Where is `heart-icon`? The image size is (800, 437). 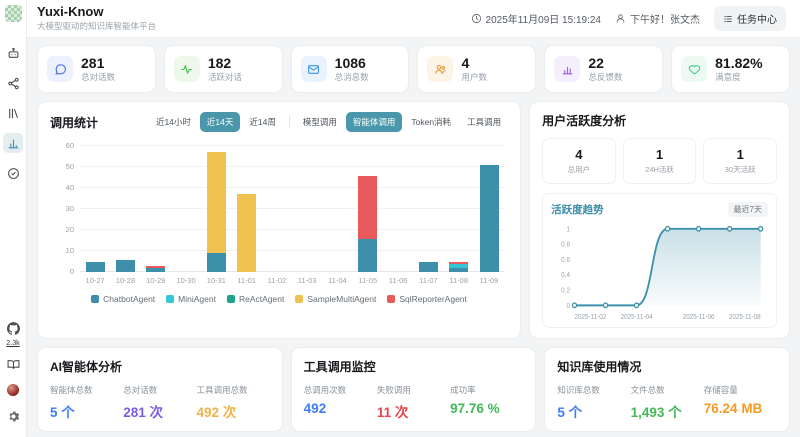
heart-icon is located at coordinates (694, 69).